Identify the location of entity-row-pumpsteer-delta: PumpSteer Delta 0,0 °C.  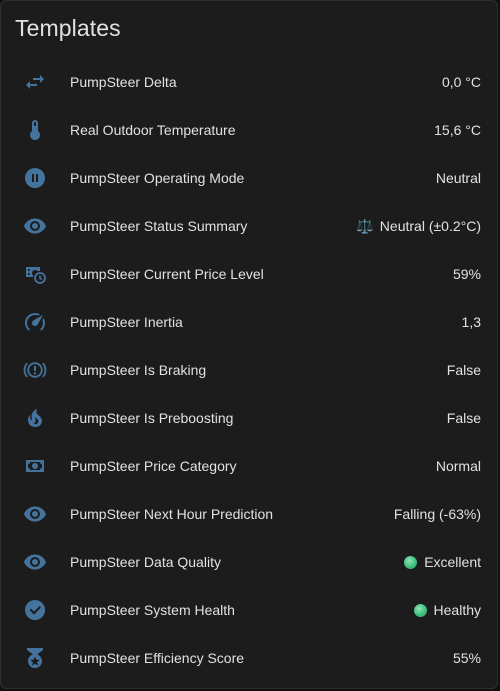
(250, 82).